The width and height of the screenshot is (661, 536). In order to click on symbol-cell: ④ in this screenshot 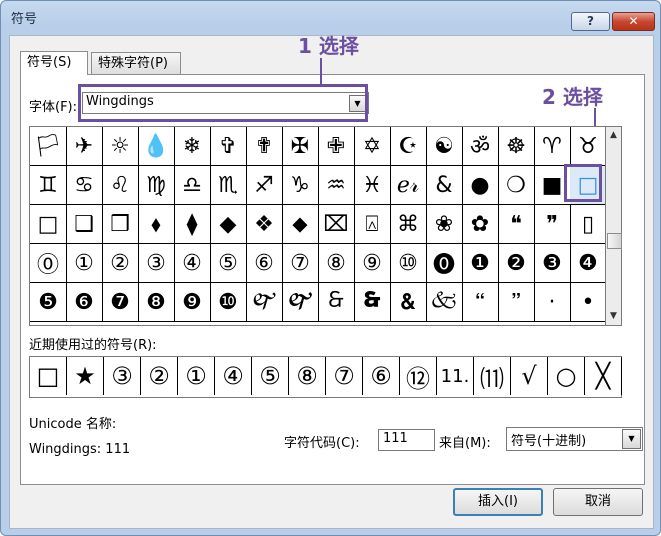, I will do `click(192, 263)`.